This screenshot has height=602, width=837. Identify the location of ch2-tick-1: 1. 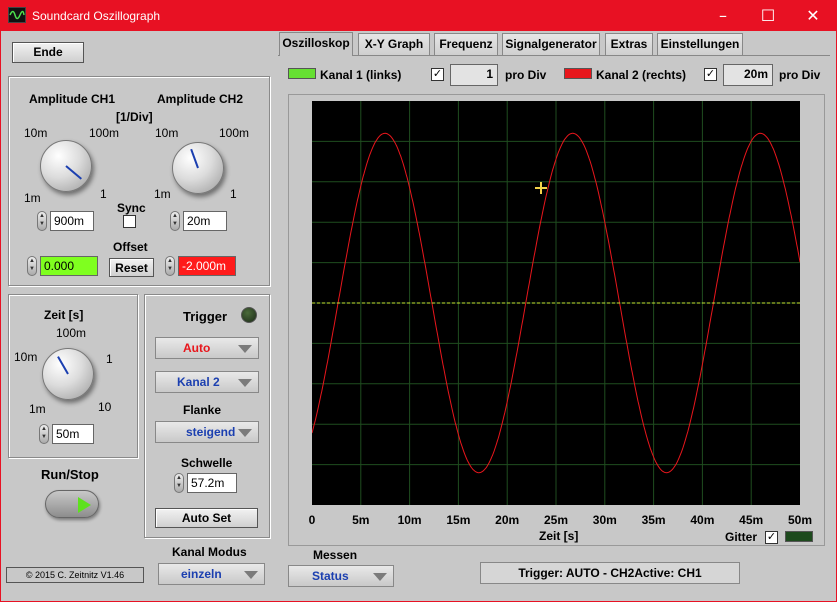
(233, 194).